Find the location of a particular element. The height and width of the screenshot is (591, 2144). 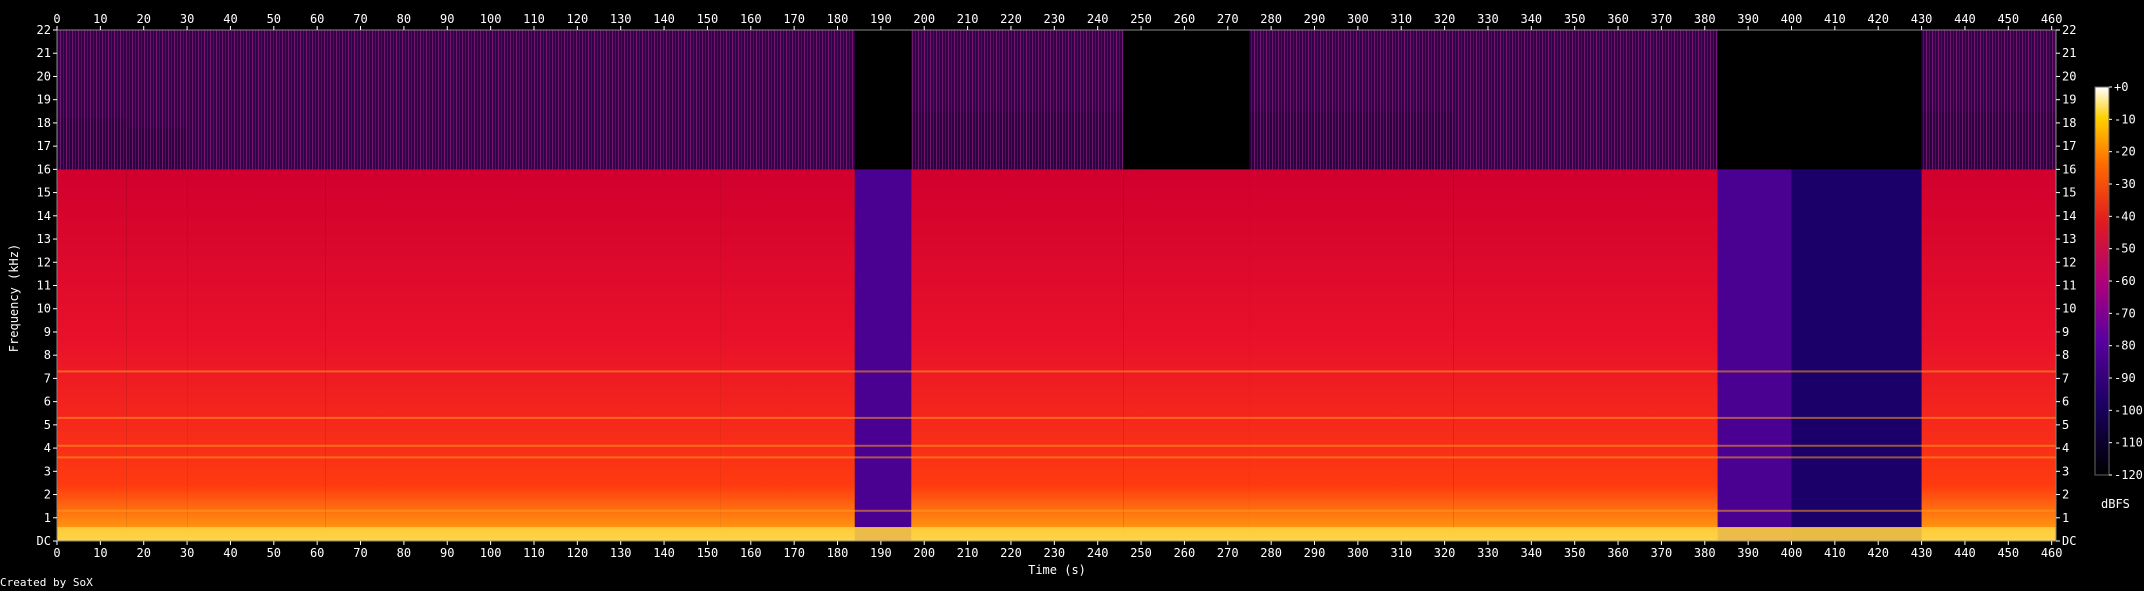

x-tick-bottom-label: 280 is located at coordinates (1271, 553).